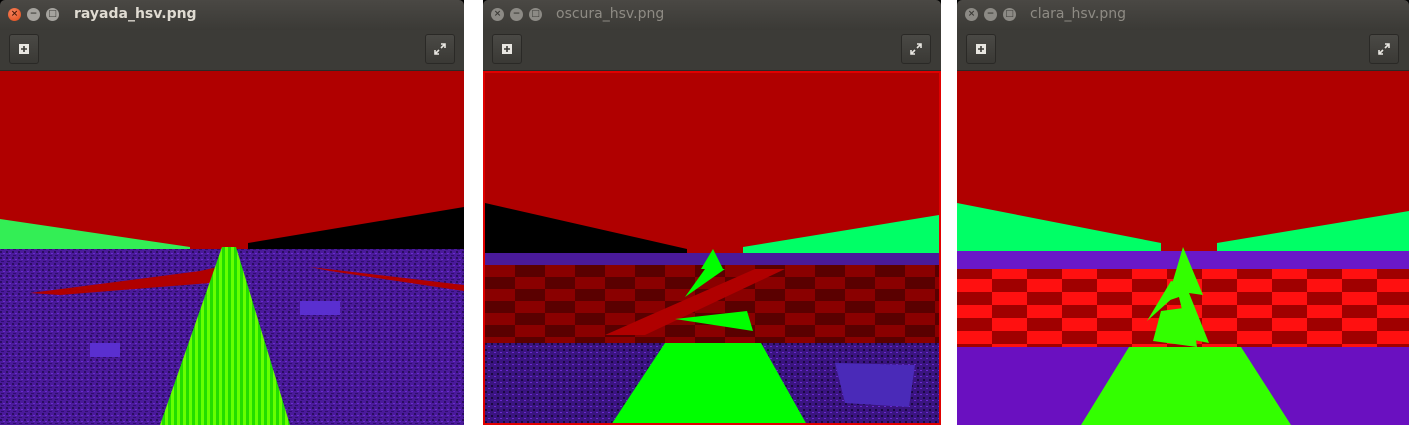  Describe the element at coordinates (610, 14) in the screenshot. I see `window-title: oscura_hsv.png` at that location.